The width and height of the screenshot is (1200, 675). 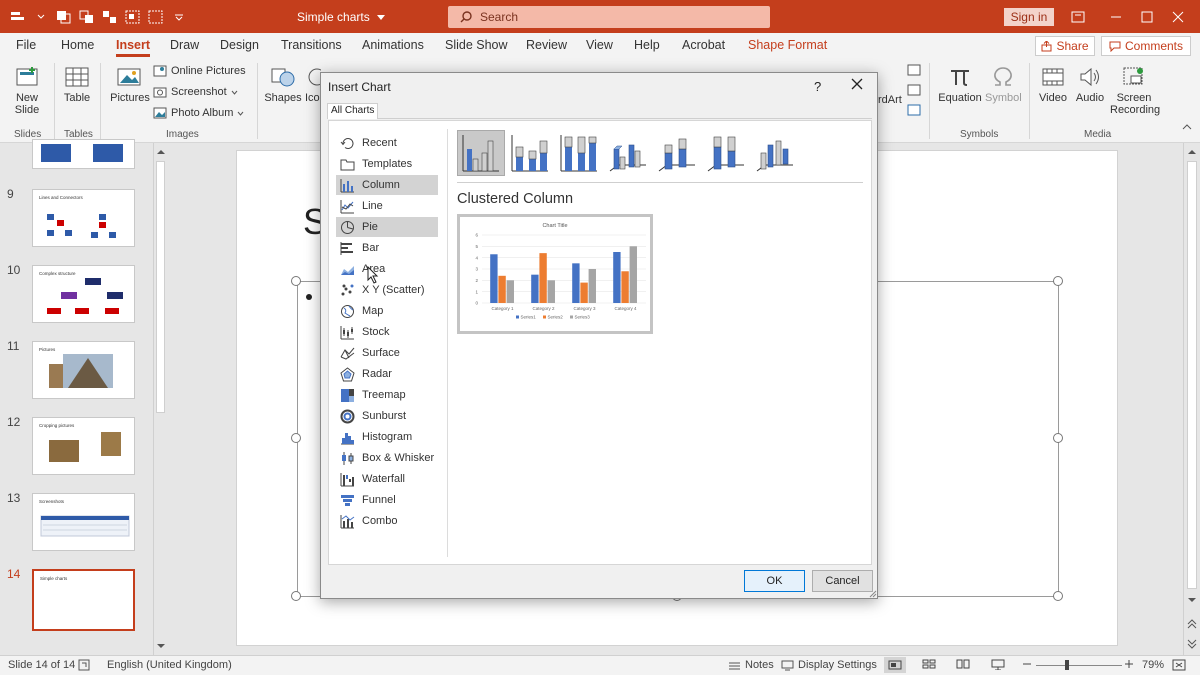 What do you see at coordinates (628, 153) in the screenshot?
I see `subtype-3d-clustered-column` at bounding box center [628, 153].